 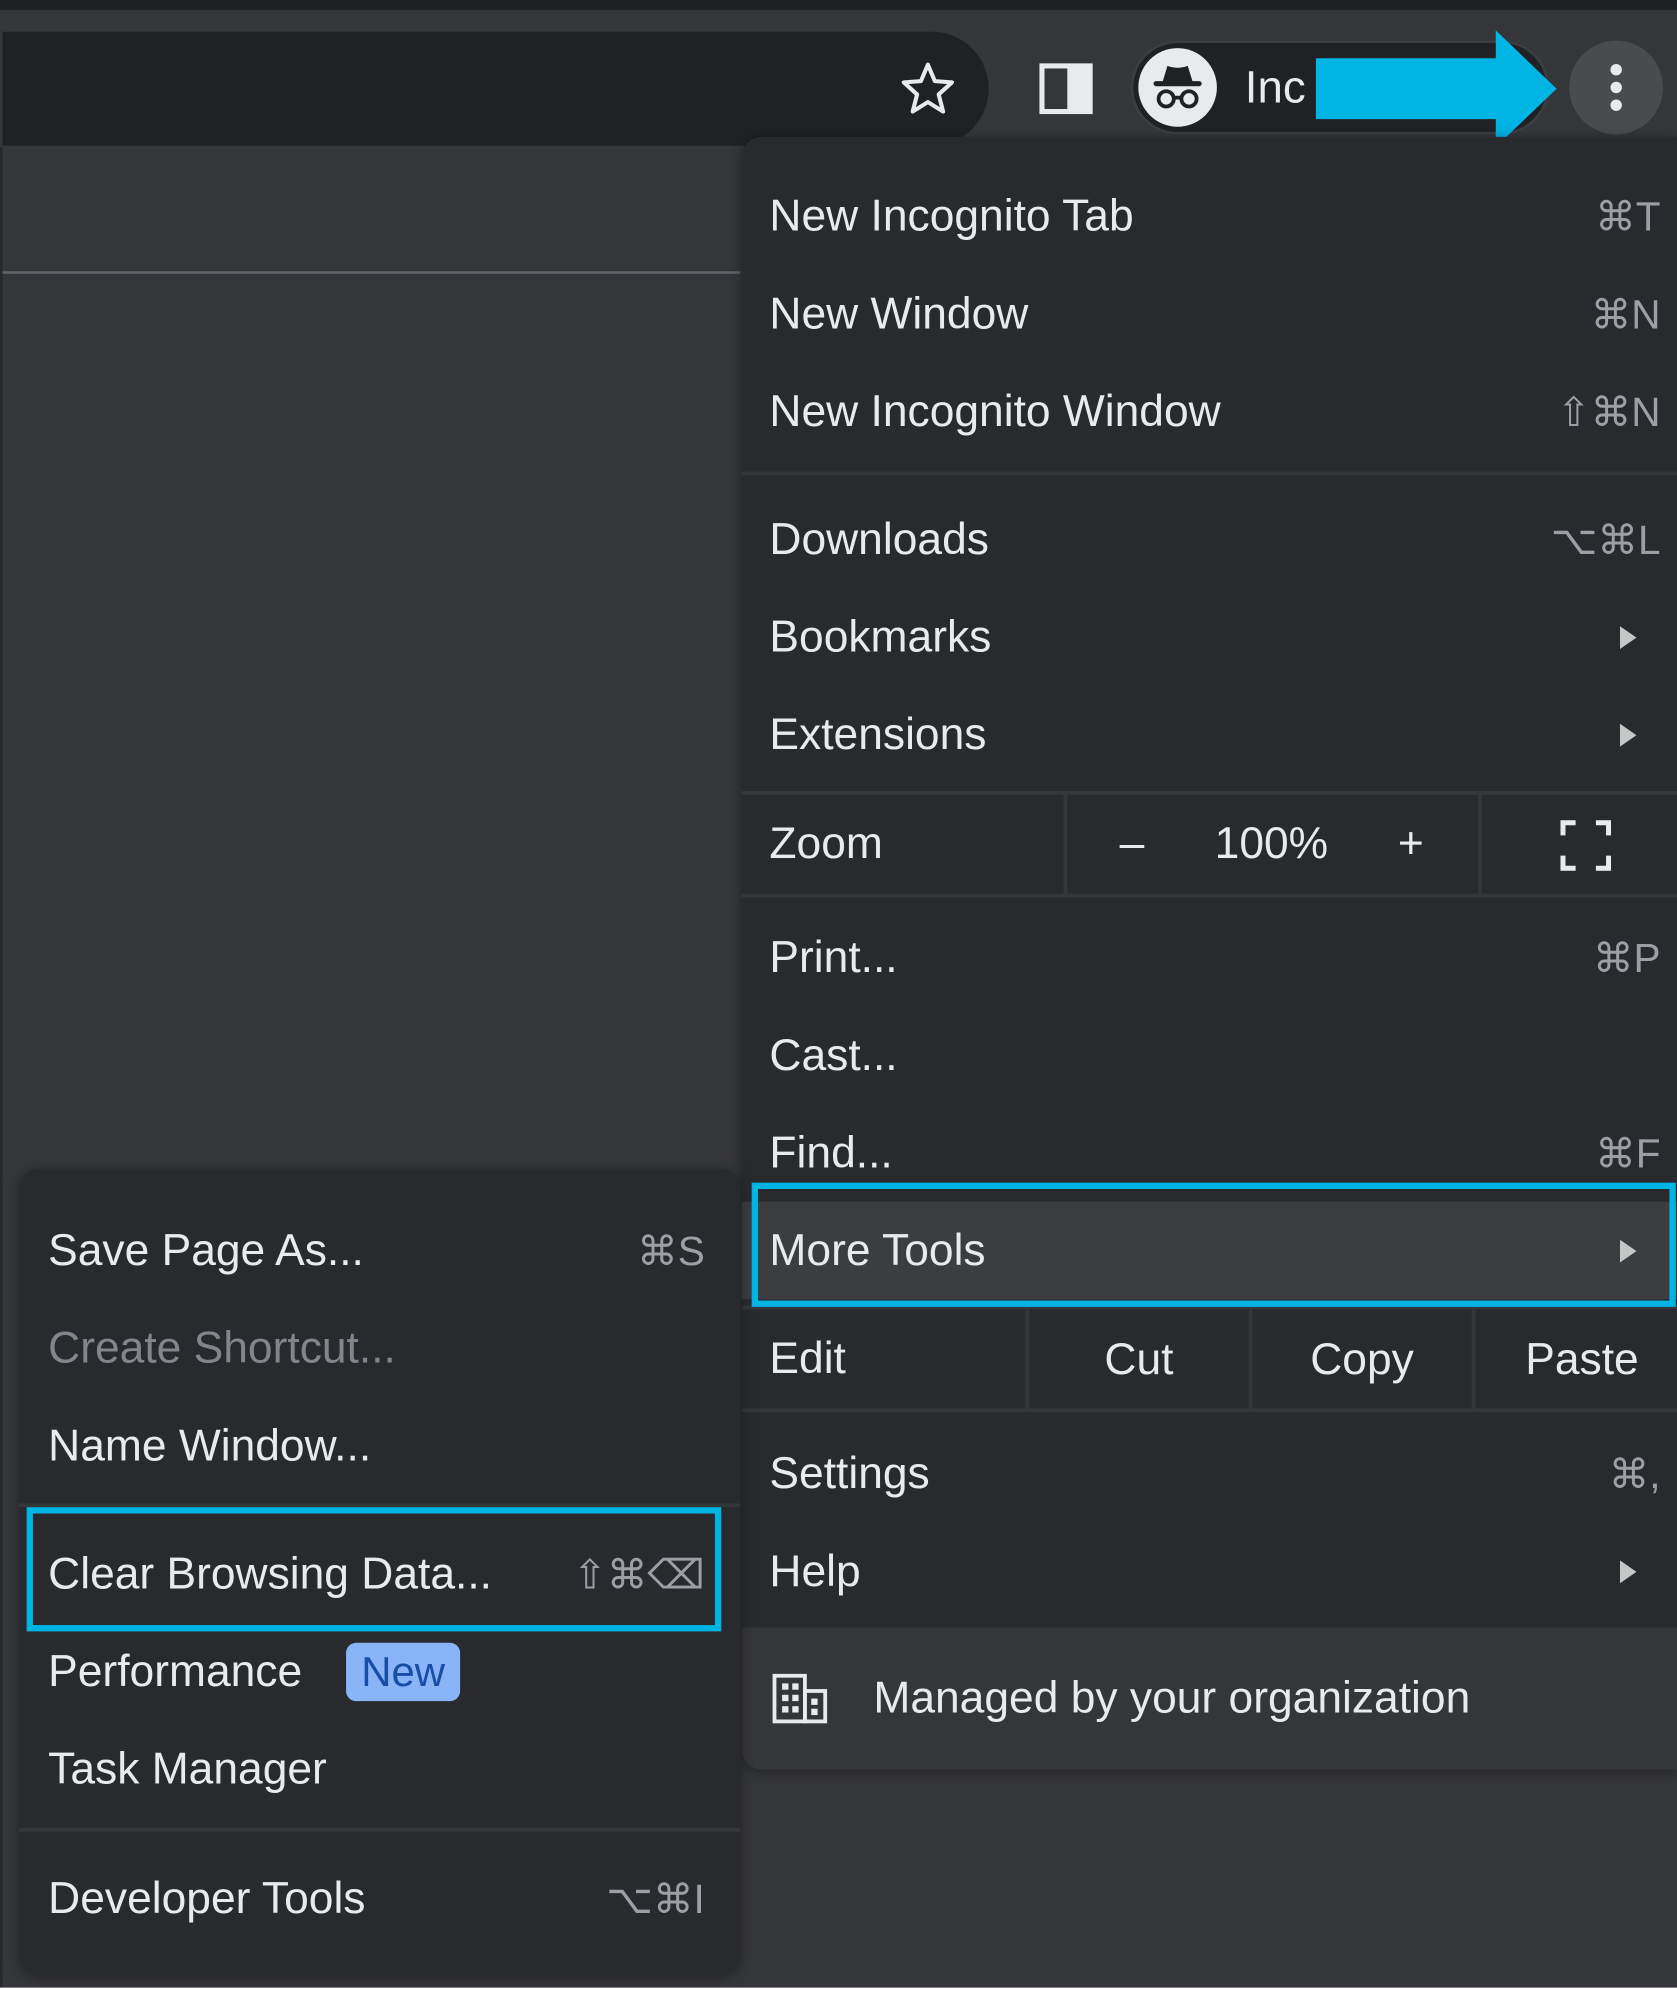 I want to click on star-icon, so click(x=927, y=88).